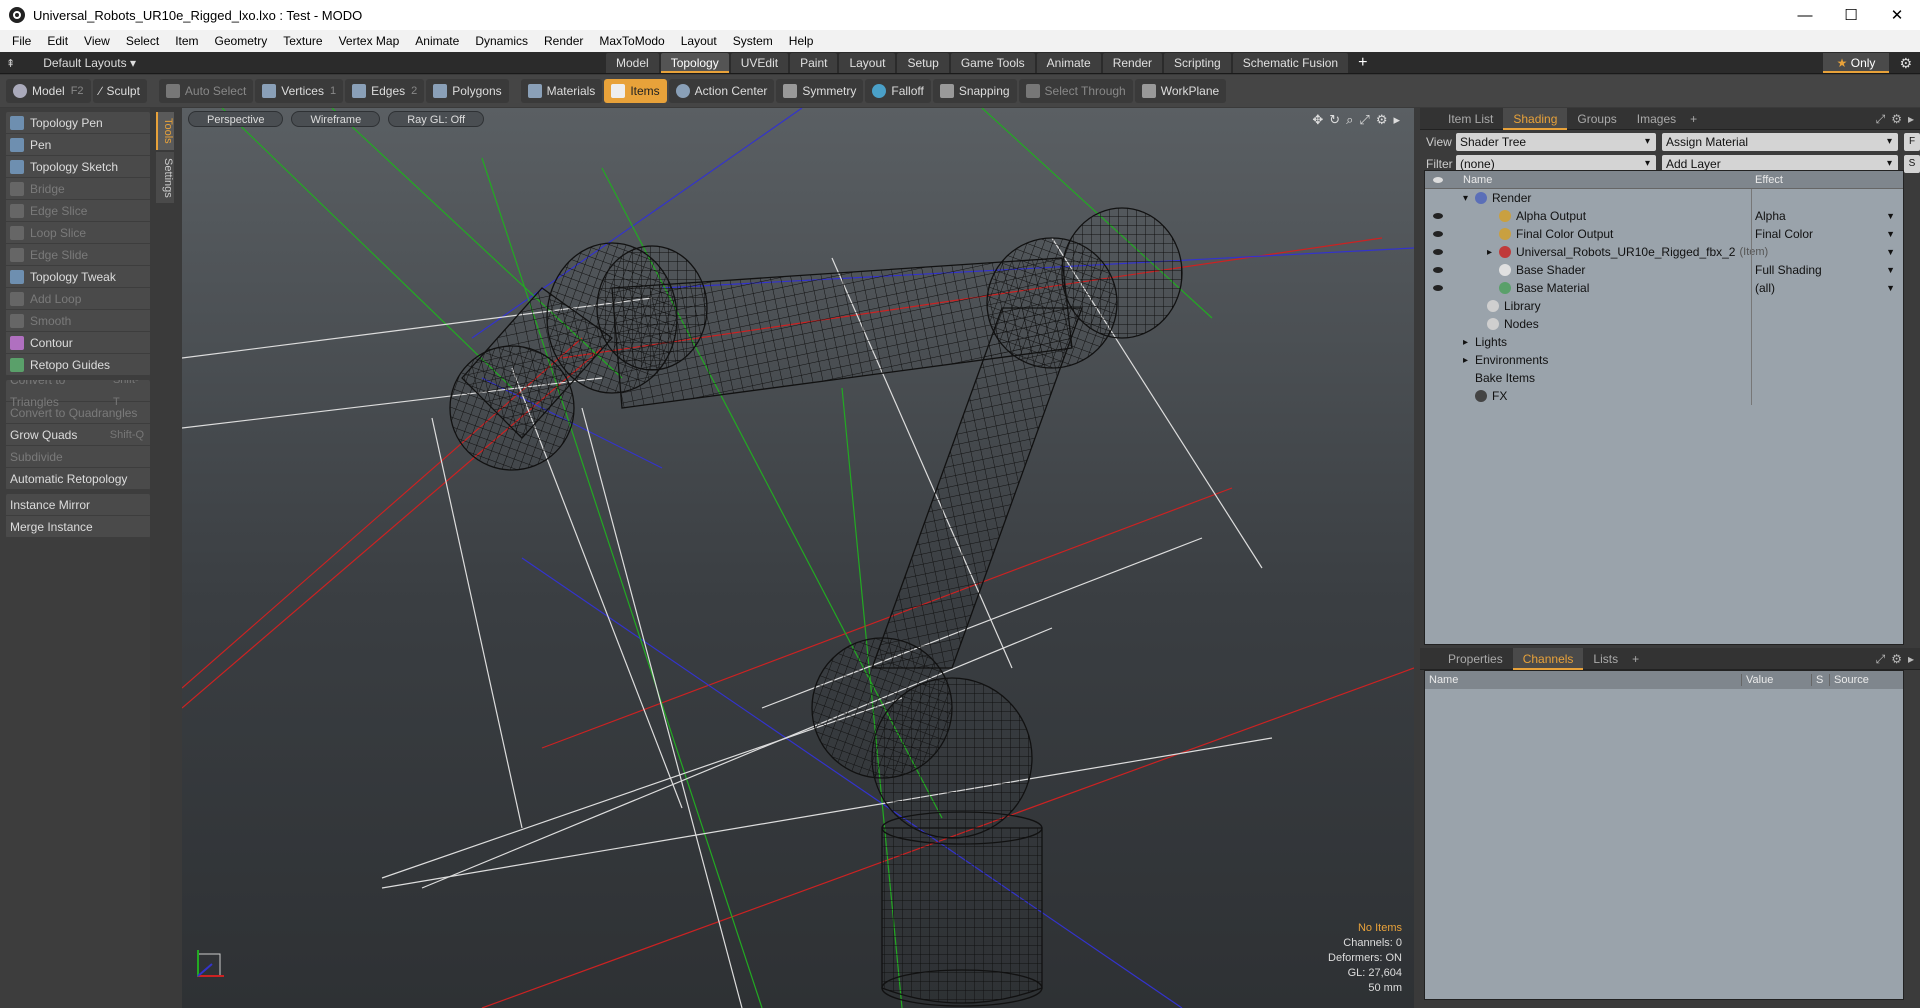  What do you see at coordinates (78, 505) in the screenshot?
I see `tool-instance-mirror: Instance Mirror` at bounding box center [78, 505].